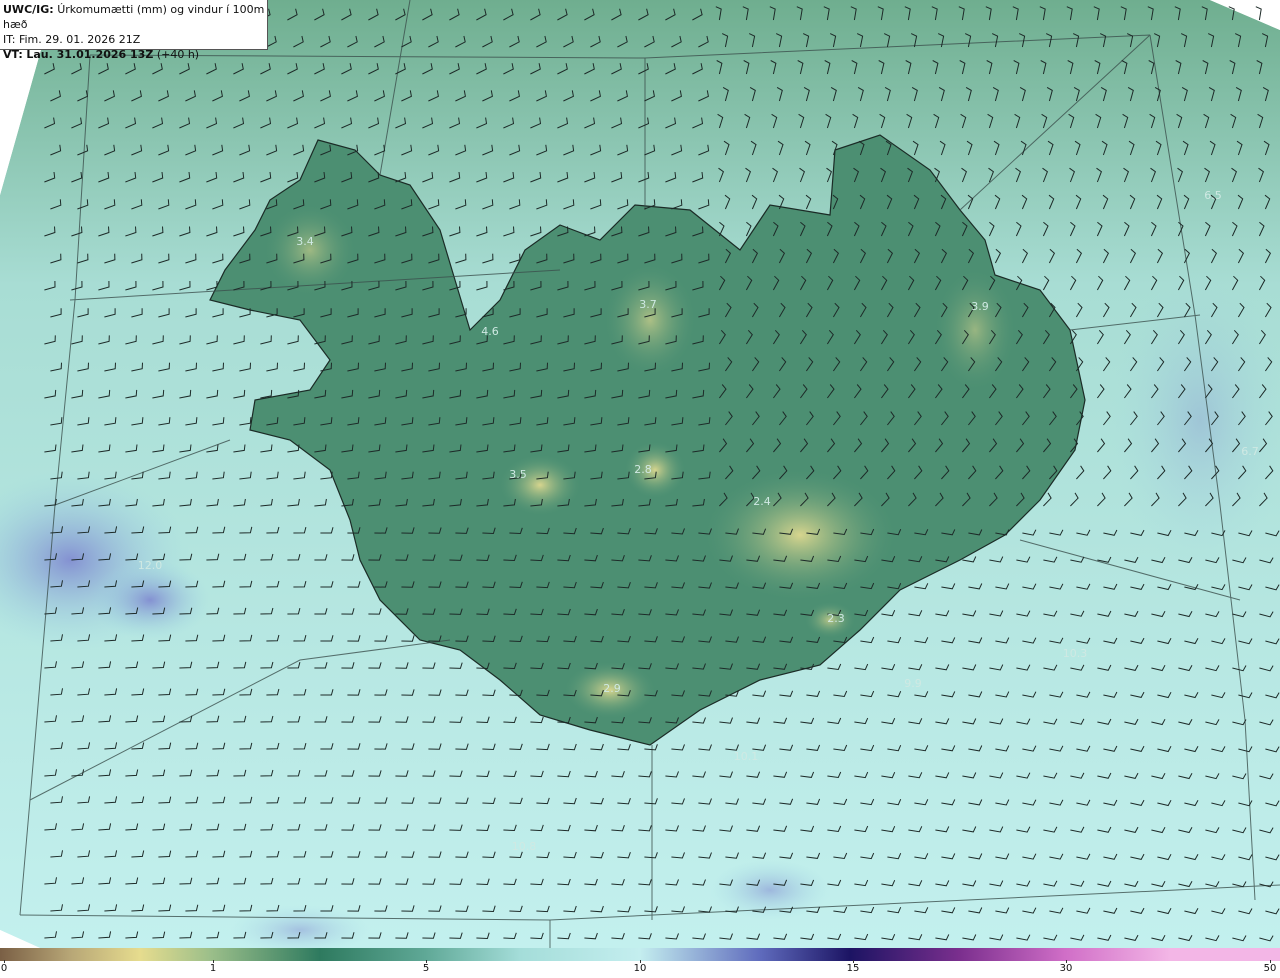 The width and height of the screenshot is (1280, 978). I want to click on precip-value-label: 10.8, so click(524, 846).